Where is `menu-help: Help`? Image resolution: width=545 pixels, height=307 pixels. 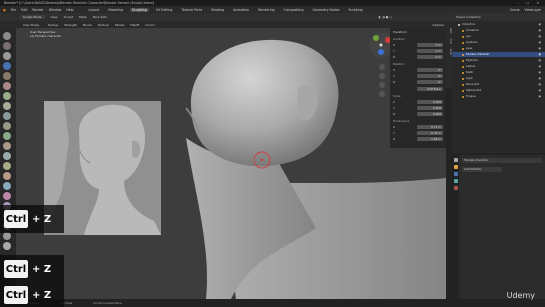 menu-help: Help is located at coordinates (69, 10).